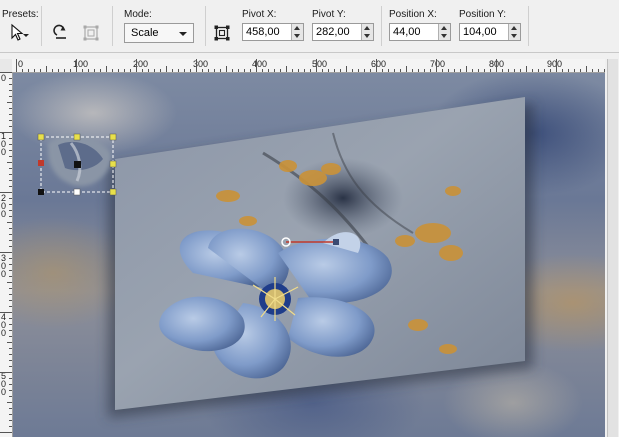  What do you see at coordinates (379, 64) in the screenshot?
I see `ruler-label: 600` at bounding box center [379, 64].